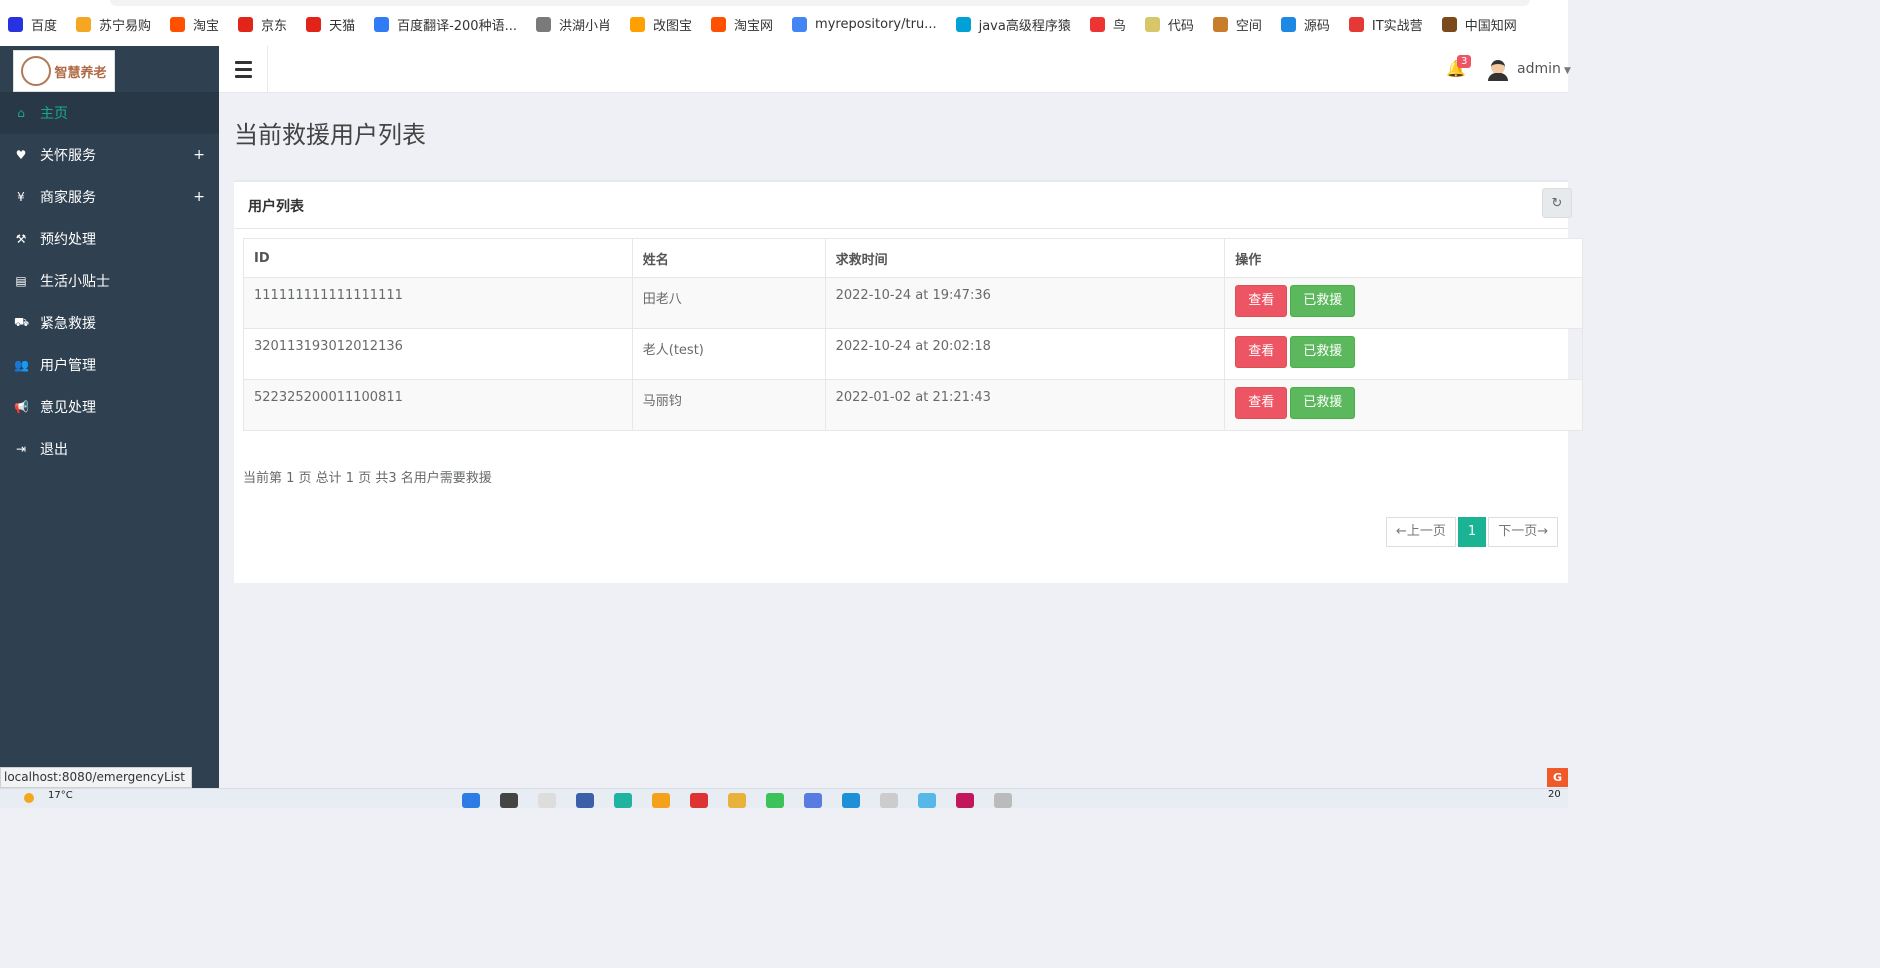  Describe the element at coordinates (1557, 203) in the screenshot. I see `refresh-button: ↻` at that location.